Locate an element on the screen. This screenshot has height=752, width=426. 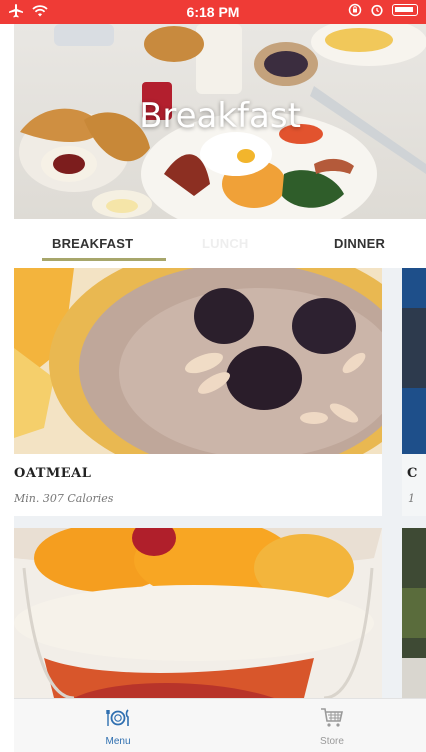
tab-dinner: DINNER is located at coordinates (359, 243).